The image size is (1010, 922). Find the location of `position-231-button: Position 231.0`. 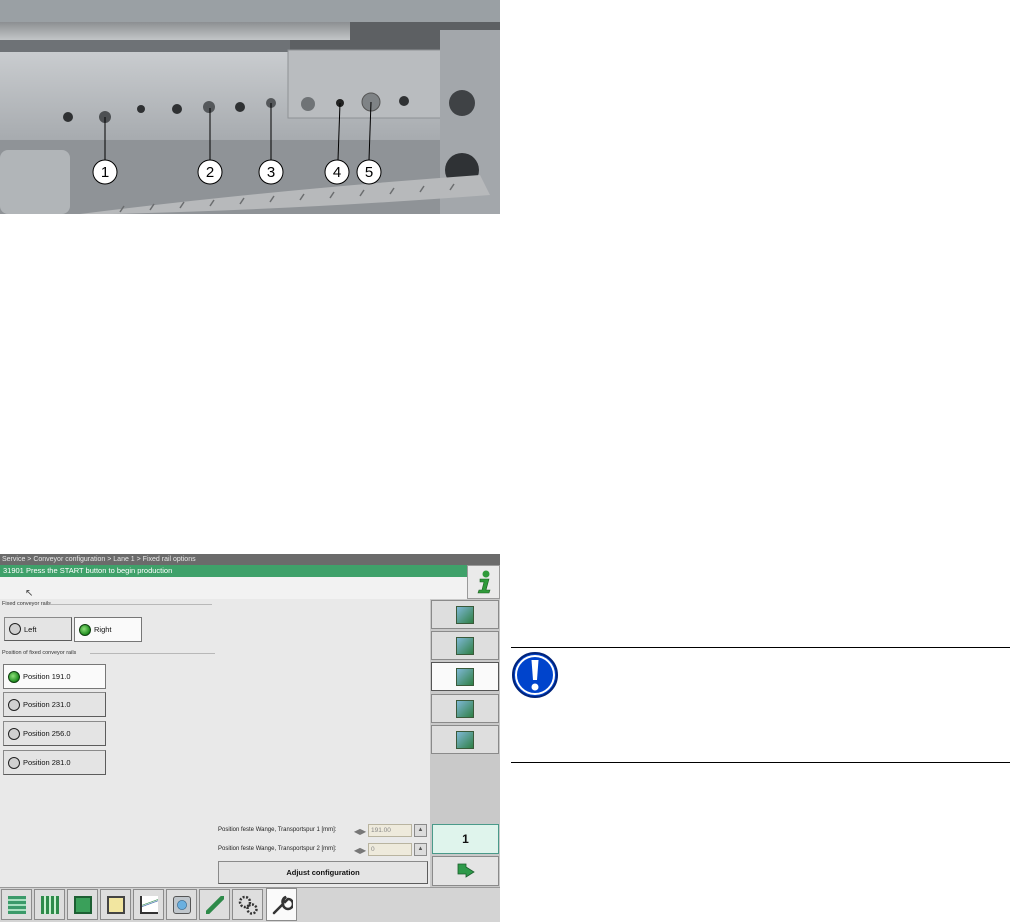

position-231-button: Position 231.0 is located at coordinates (54, 704).